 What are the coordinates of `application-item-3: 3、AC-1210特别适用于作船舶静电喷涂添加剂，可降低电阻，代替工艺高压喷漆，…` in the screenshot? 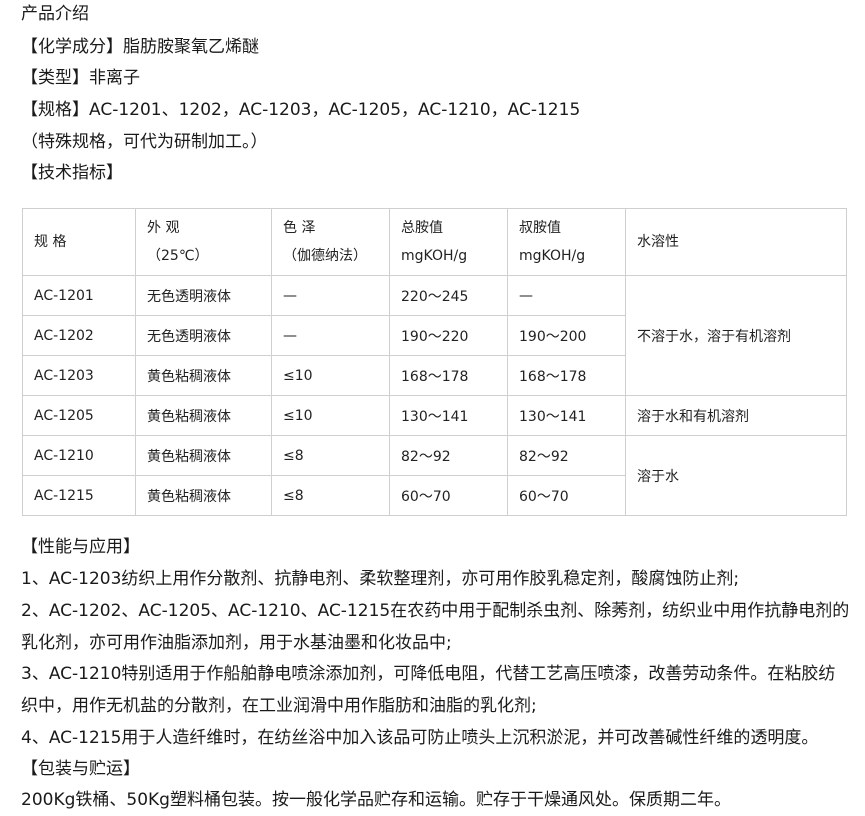 It's located at (428, 690).